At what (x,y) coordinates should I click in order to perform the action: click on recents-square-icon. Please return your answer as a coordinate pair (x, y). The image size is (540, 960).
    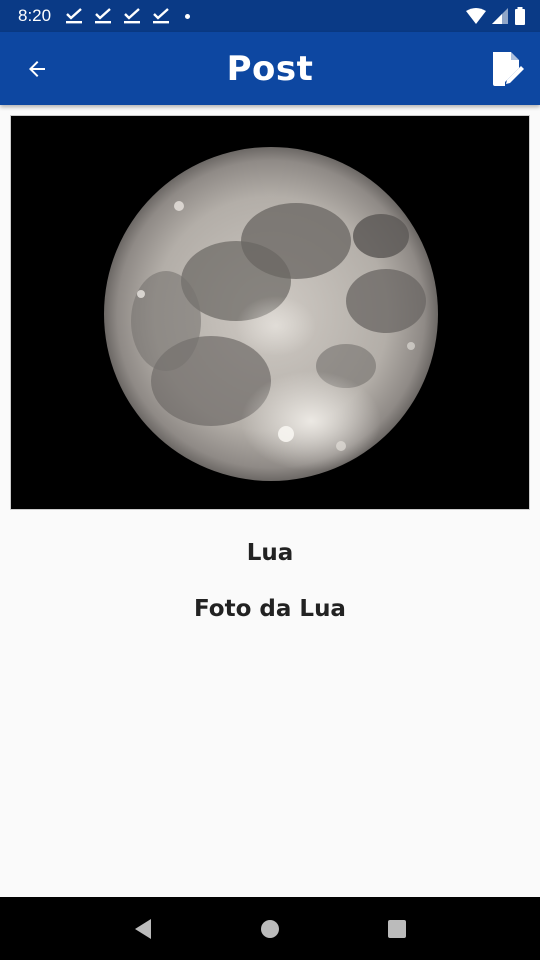
    Looking at the image, I should click on (396, 928).